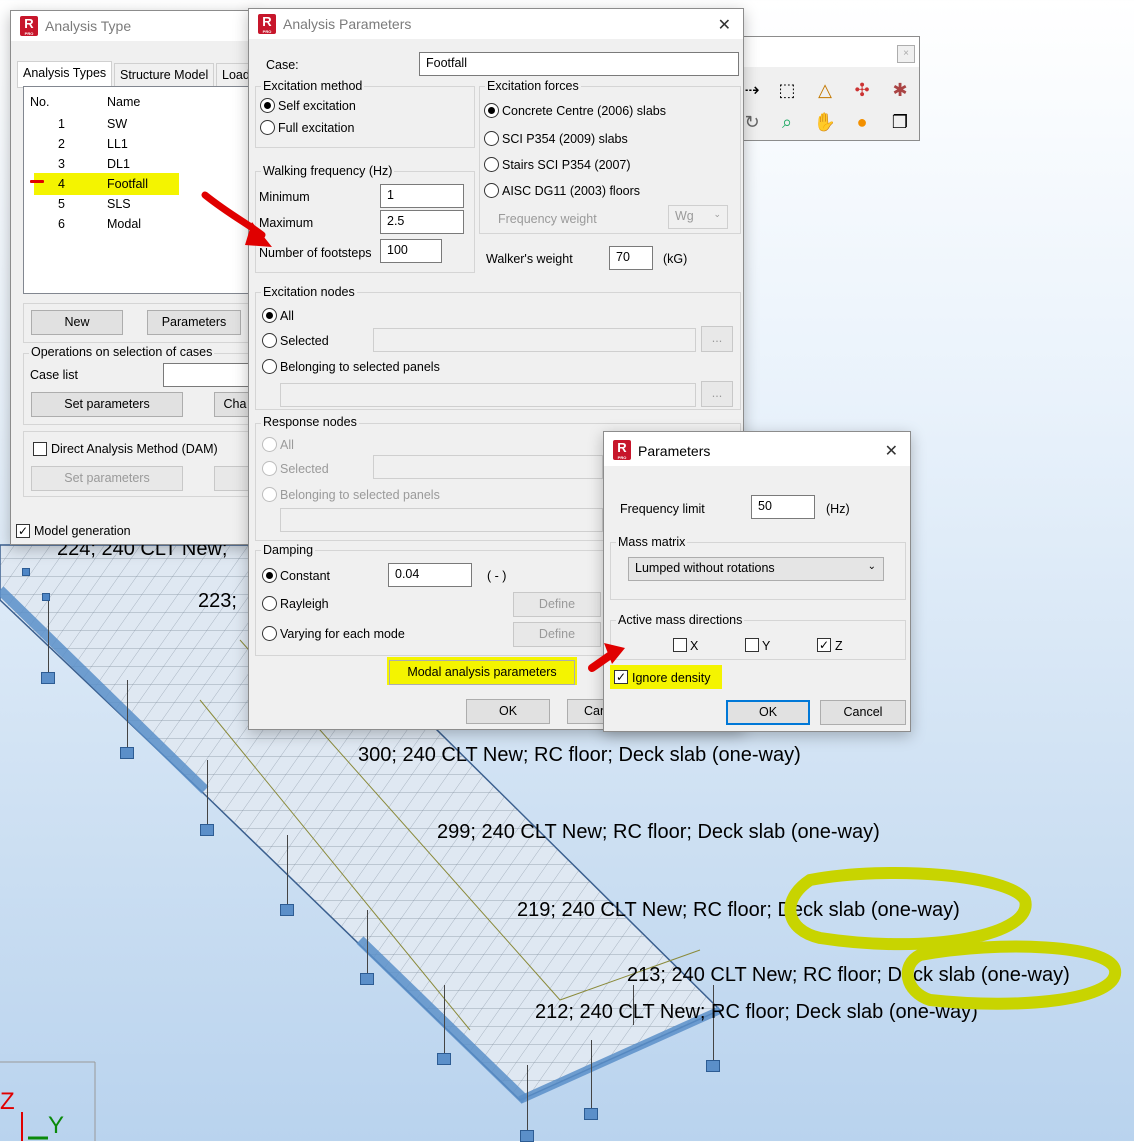 The width and height of the screenshot is (1134, 1142). What do you see at coordinates (269, 315) in the screenshot?
I see `exc-all-radio` at bounding box center [269, 315].